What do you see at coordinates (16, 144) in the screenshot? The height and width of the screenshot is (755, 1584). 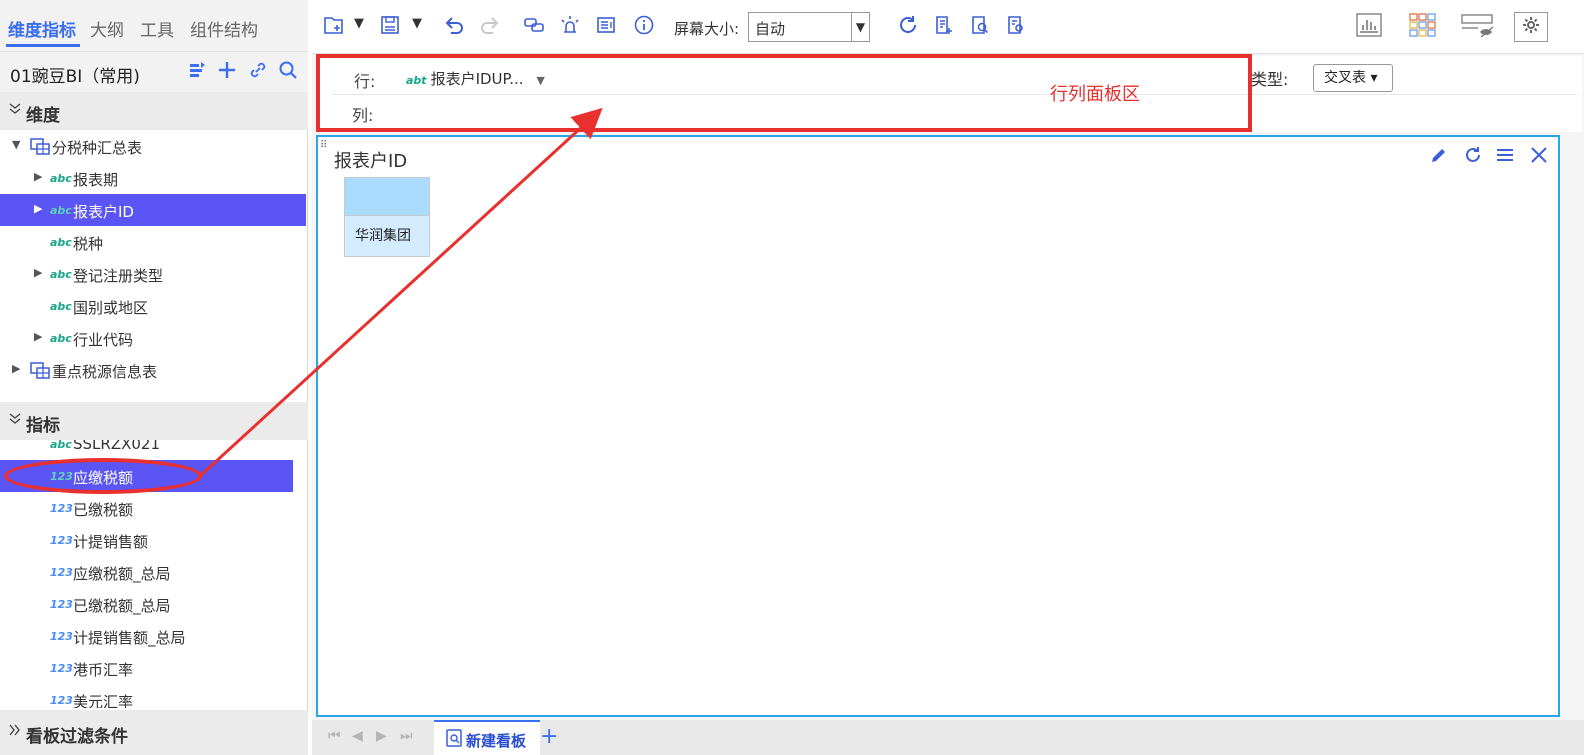 I see `expand-icon: ▼` at bounding box center [16, 144].